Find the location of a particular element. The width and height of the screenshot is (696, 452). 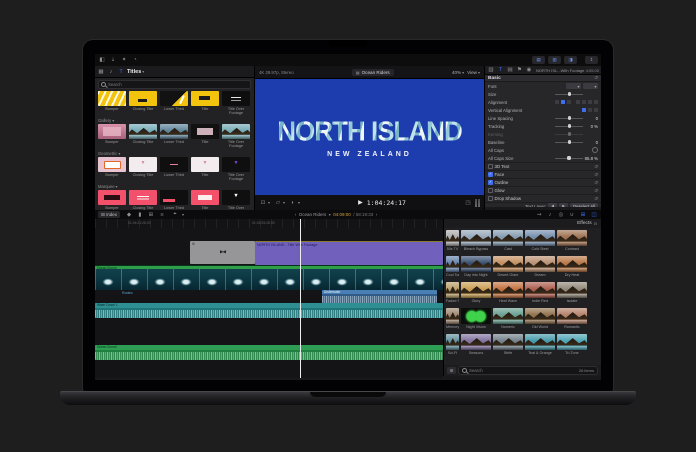

marker-icon: ◆ is located at coordinates (129, 215).